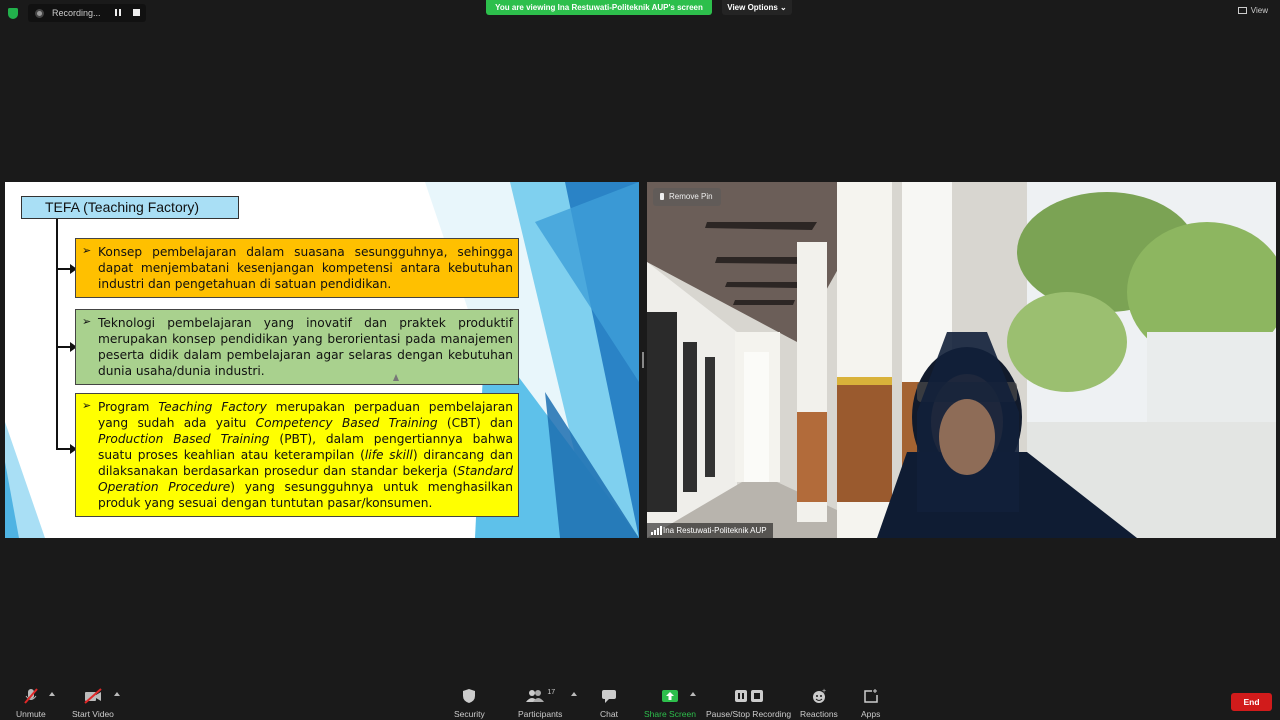 The width and height of the screenshot is (1280, 720). Describe the element at coordinates (346, 423) in the screenshot. I see `box-text-italic: Competency Based Training` at that location.